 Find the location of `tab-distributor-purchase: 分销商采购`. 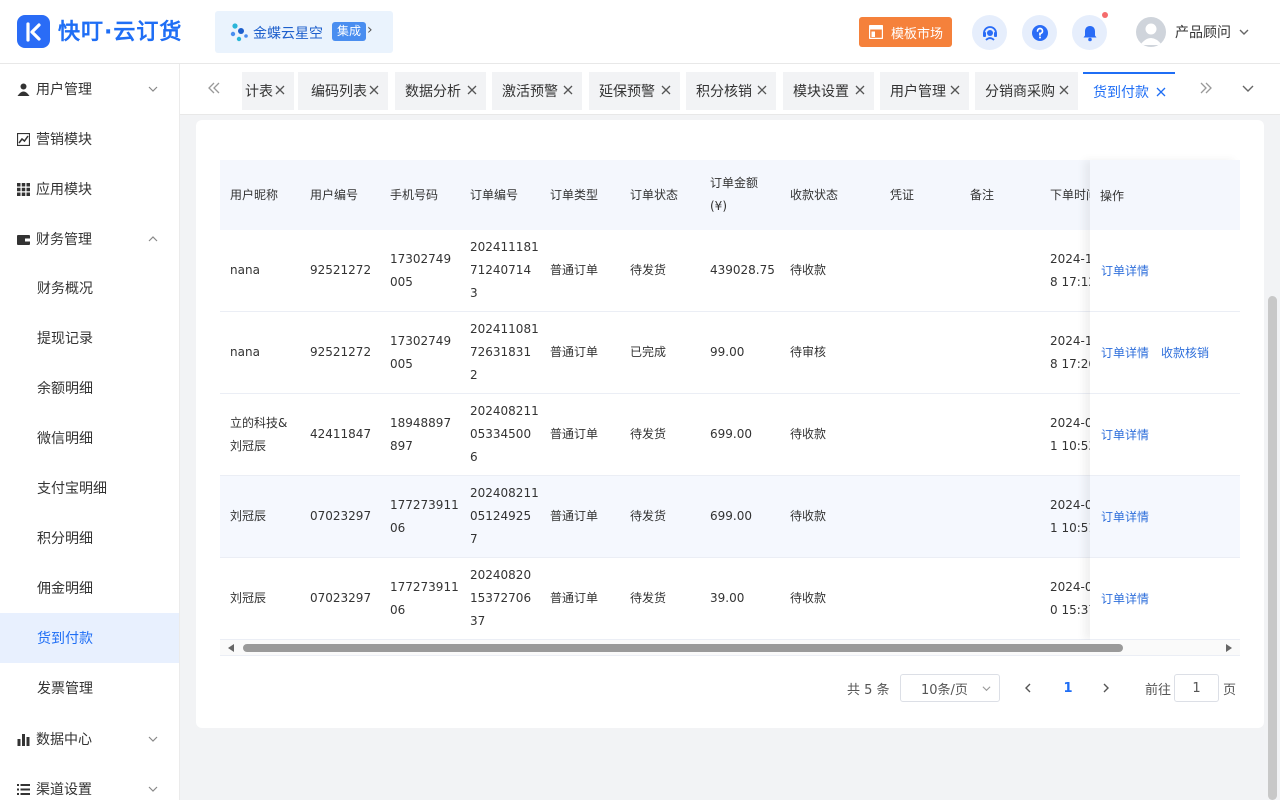

tab-distributor-purchase: 分销商采购 is located at coordinates (1026, 91).